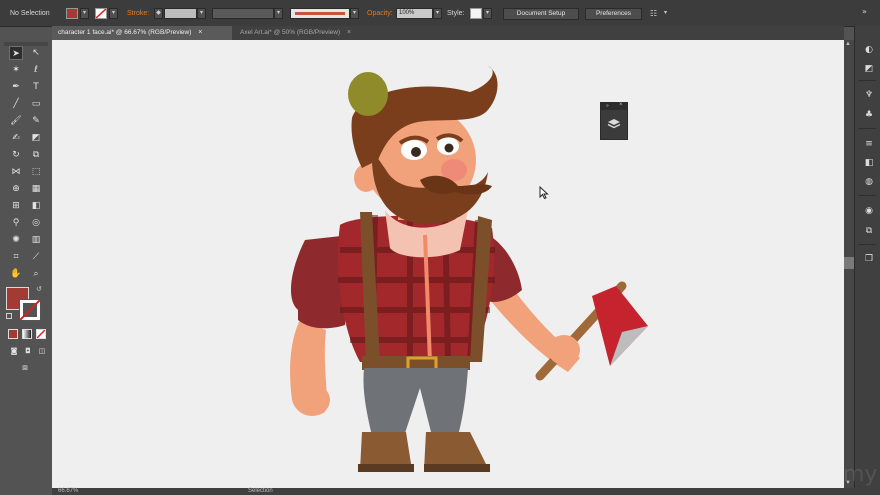 The width and height of the screenshot is (880, 495). What do you see at coordinates (607, 106) in the screenshot?
I see `panel-collapse-icon: »` at bounding box center [607, 106].